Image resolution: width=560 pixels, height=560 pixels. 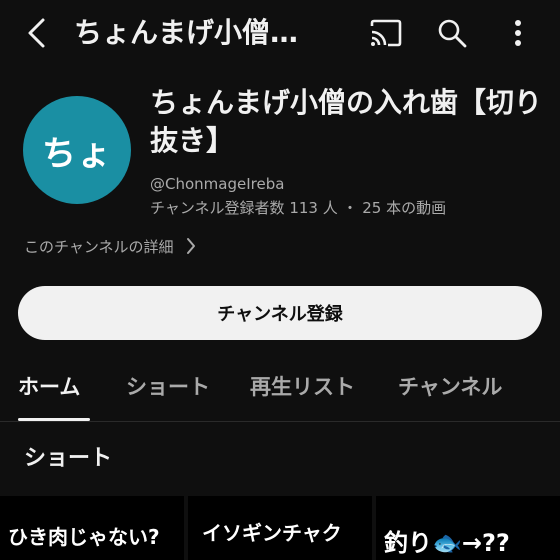 I want to click on channel-details-link: このチャンネルの詳細, so click(x=110, y=246).